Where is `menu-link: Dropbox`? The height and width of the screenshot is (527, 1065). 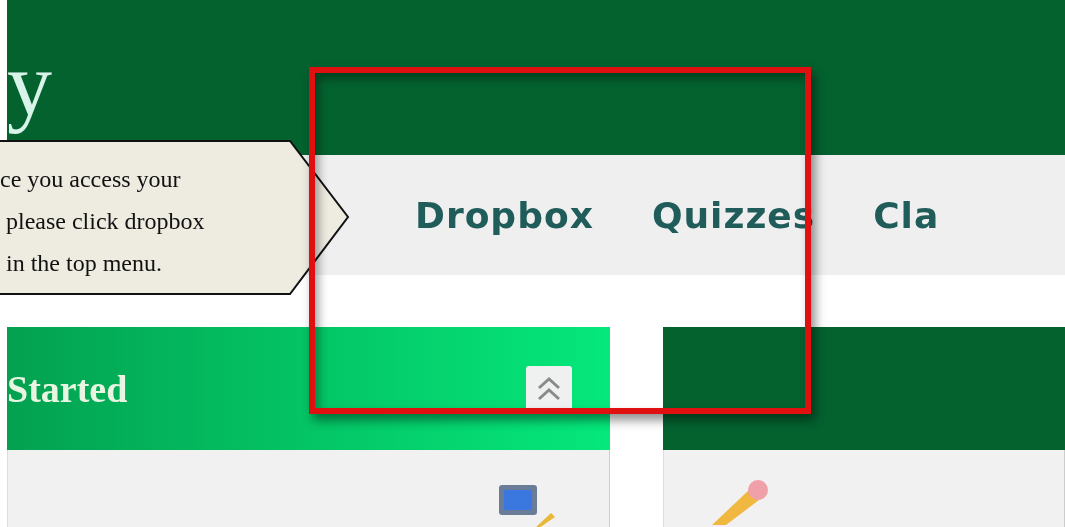 menu-link: Dropbox is located at coordinates (504, 215).